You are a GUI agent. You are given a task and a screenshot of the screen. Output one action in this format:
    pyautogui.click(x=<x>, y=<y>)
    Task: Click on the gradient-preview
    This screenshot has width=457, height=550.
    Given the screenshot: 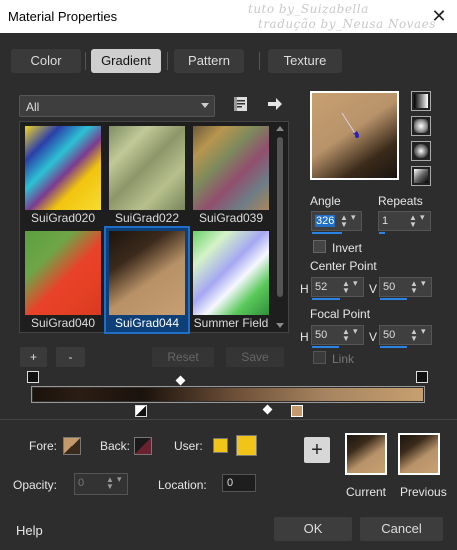 What is the action you would take?
    pyautogui.click(x=354, y=135)
    